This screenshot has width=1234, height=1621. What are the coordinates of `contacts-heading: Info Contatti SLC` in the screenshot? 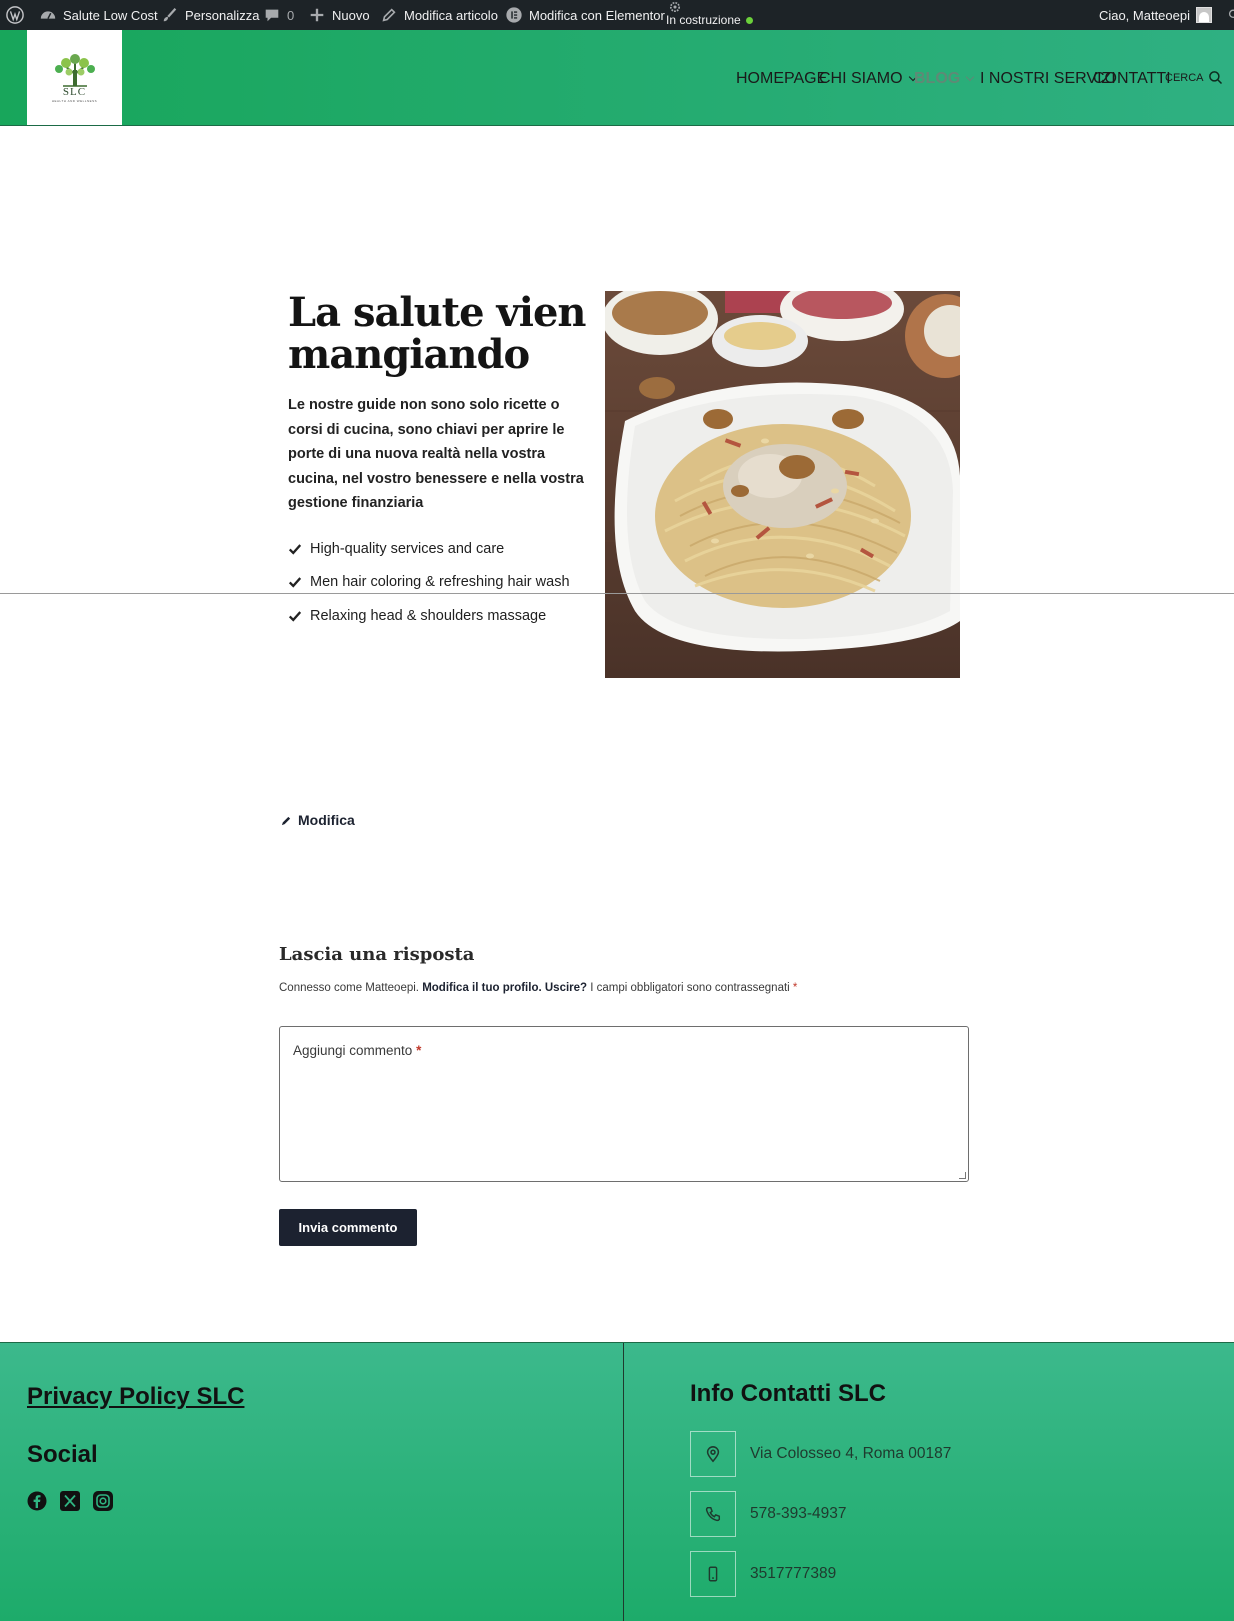 It's located at (788, 1393).